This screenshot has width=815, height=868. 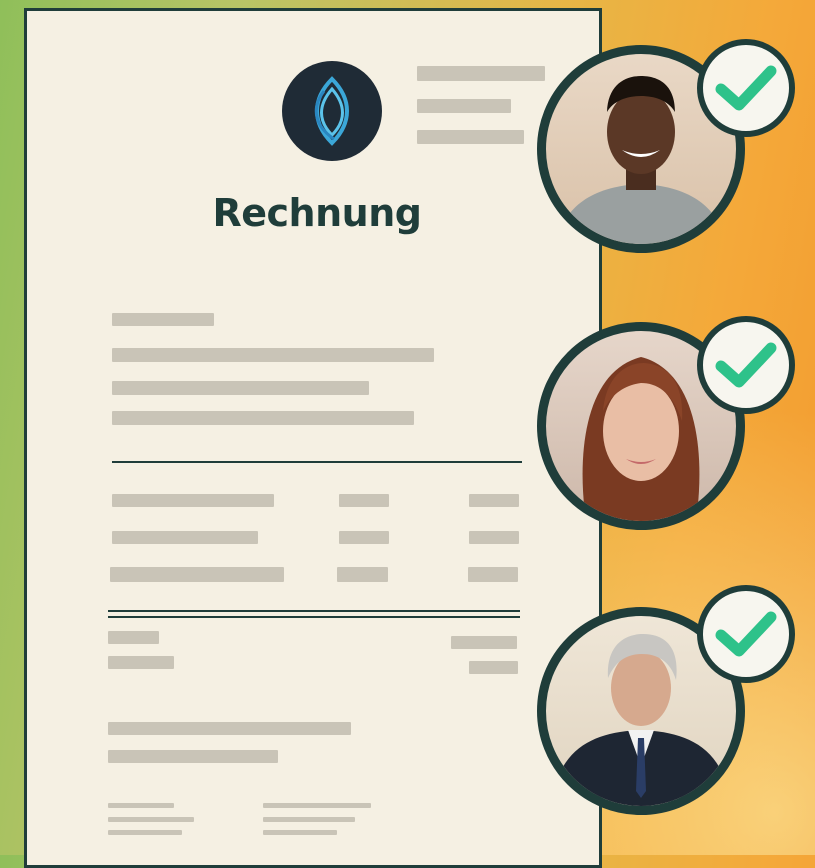 I want to click on item-row-3-desc, so click(x=197, y=574).